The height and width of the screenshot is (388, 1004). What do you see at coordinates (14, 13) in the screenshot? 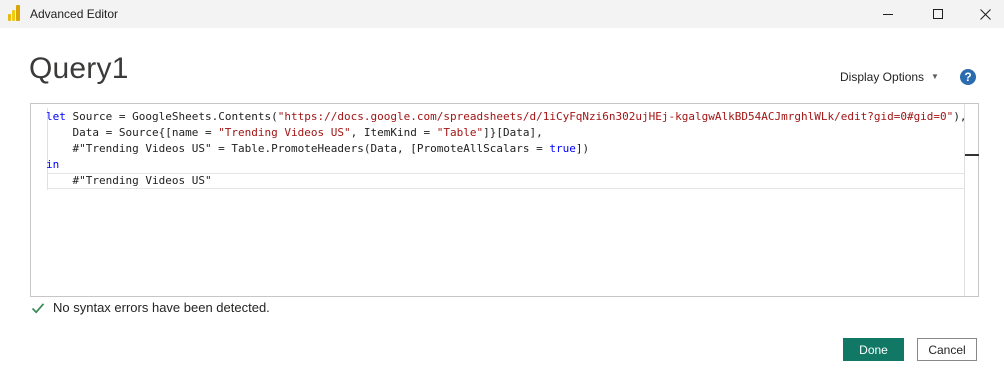
I see `power-bi-icon` at bounding box center [14, 13].